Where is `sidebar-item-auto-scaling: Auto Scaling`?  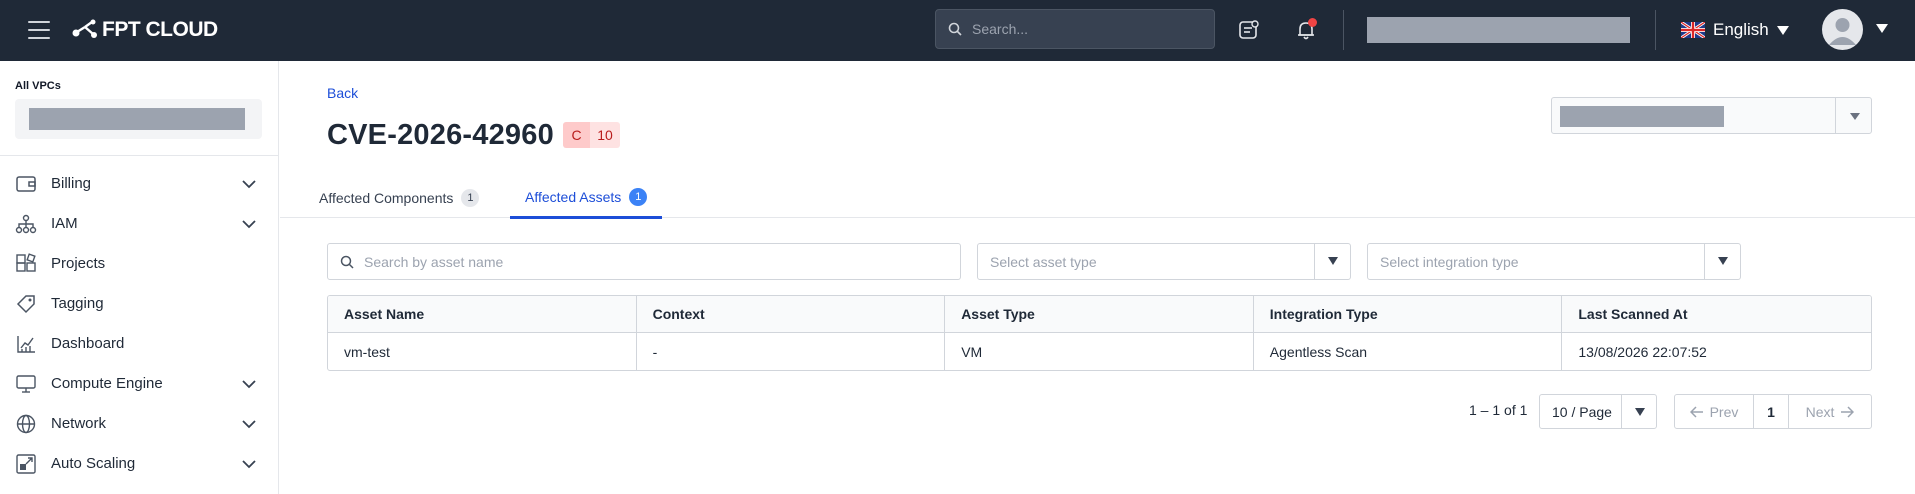 sidebar-item-auto-scaling: Auto Scaling is located at coordinates (139, 463).